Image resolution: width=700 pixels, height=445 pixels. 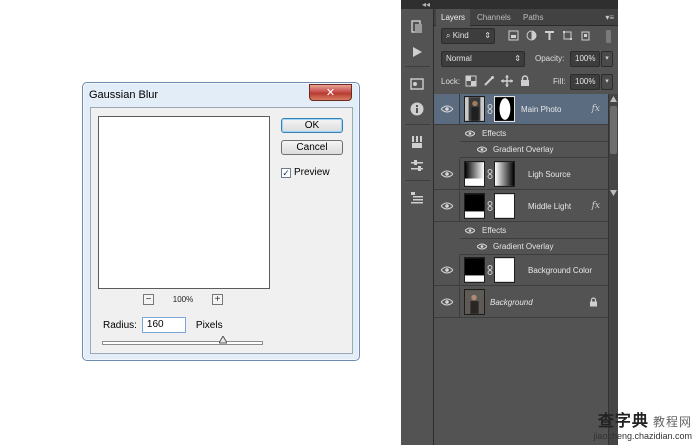 I want to click on history-icon, so click(x=417, y=27).